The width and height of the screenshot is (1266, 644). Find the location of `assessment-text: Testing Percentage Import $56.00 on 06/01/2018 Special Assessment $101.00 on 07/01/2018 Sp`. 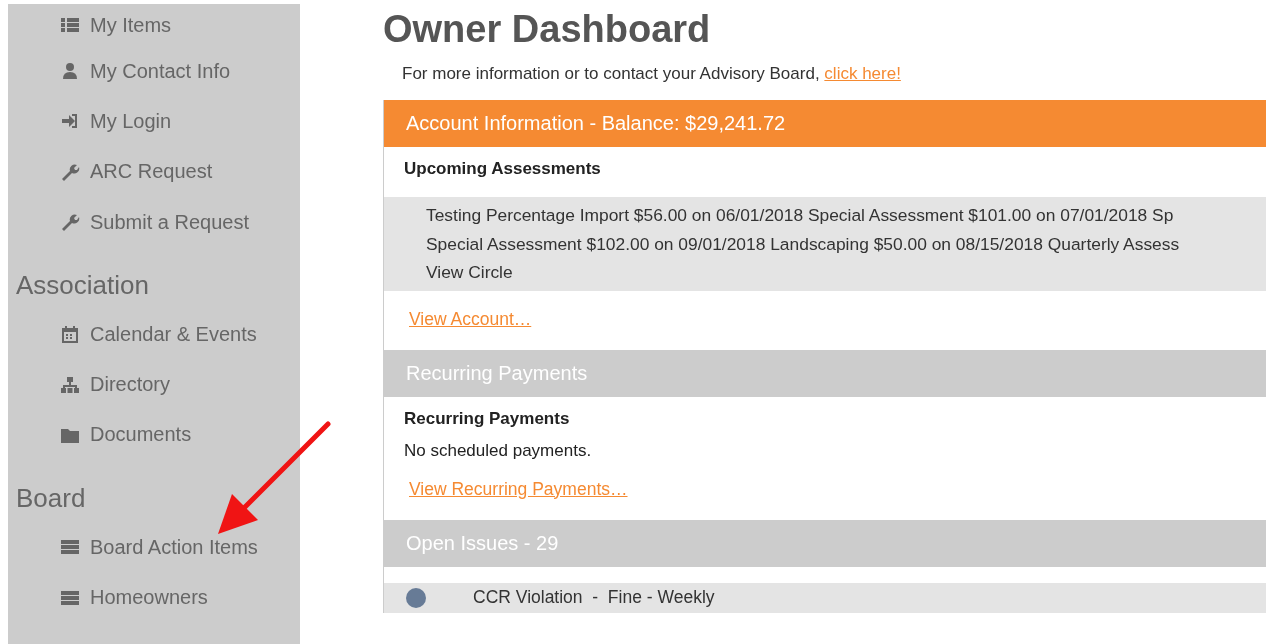

assessment-text: Testing Percentage Import $56.00 on 06/01/2018 Special Assessment $101.00 on 07/01/2018 Sp is located at coordinates (800, 215).